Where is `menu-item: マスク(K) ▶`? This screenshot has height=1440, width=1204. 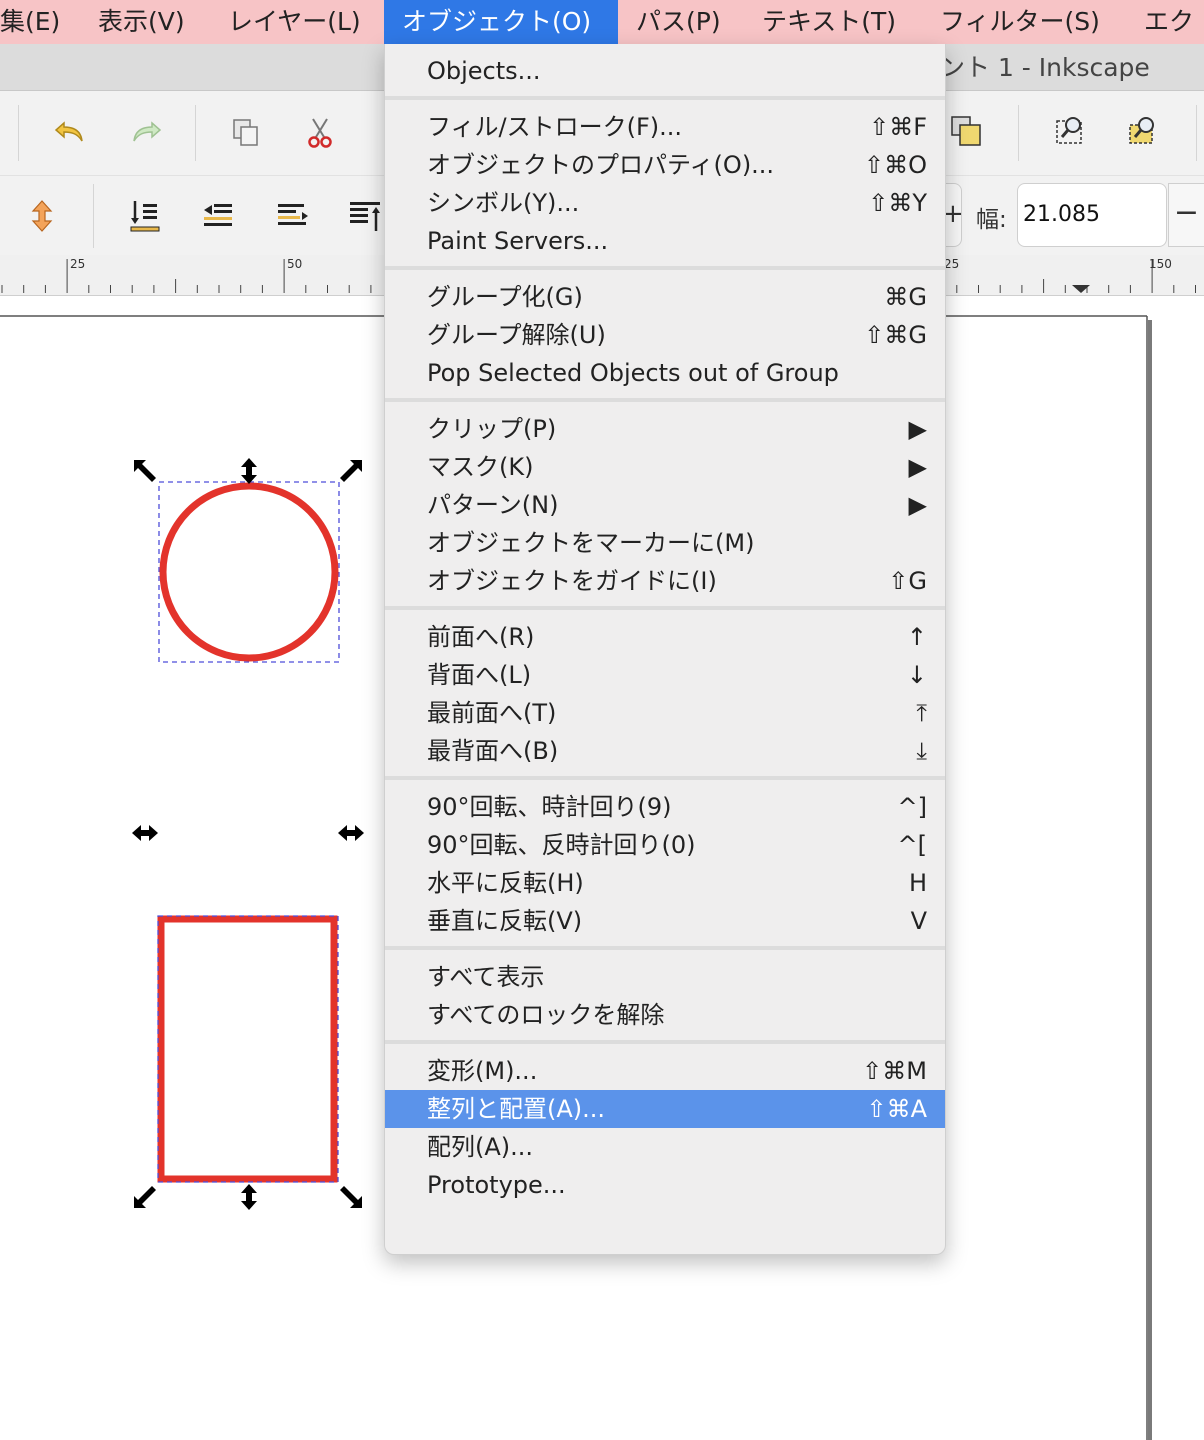
menu-item: マスク(K) ▶ is located at coordinates (665, 467).